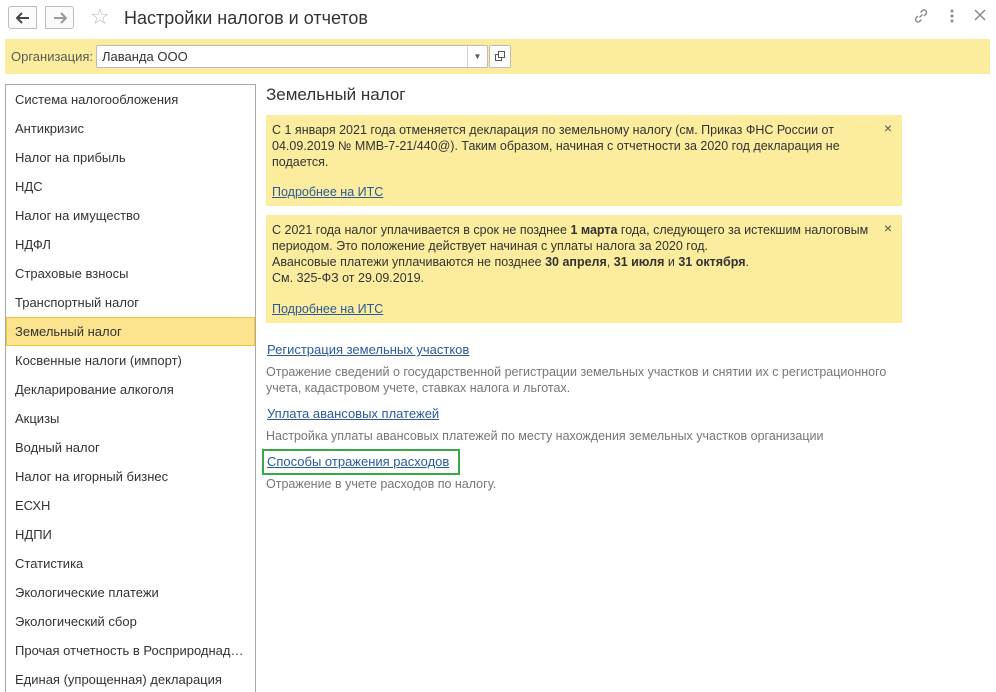 The image size is (996, 692). What do you see at coordinates (130, 215) in the screenshot?
I see `sidebar-item: Налог на имущество` at bounding box center [130, 215].